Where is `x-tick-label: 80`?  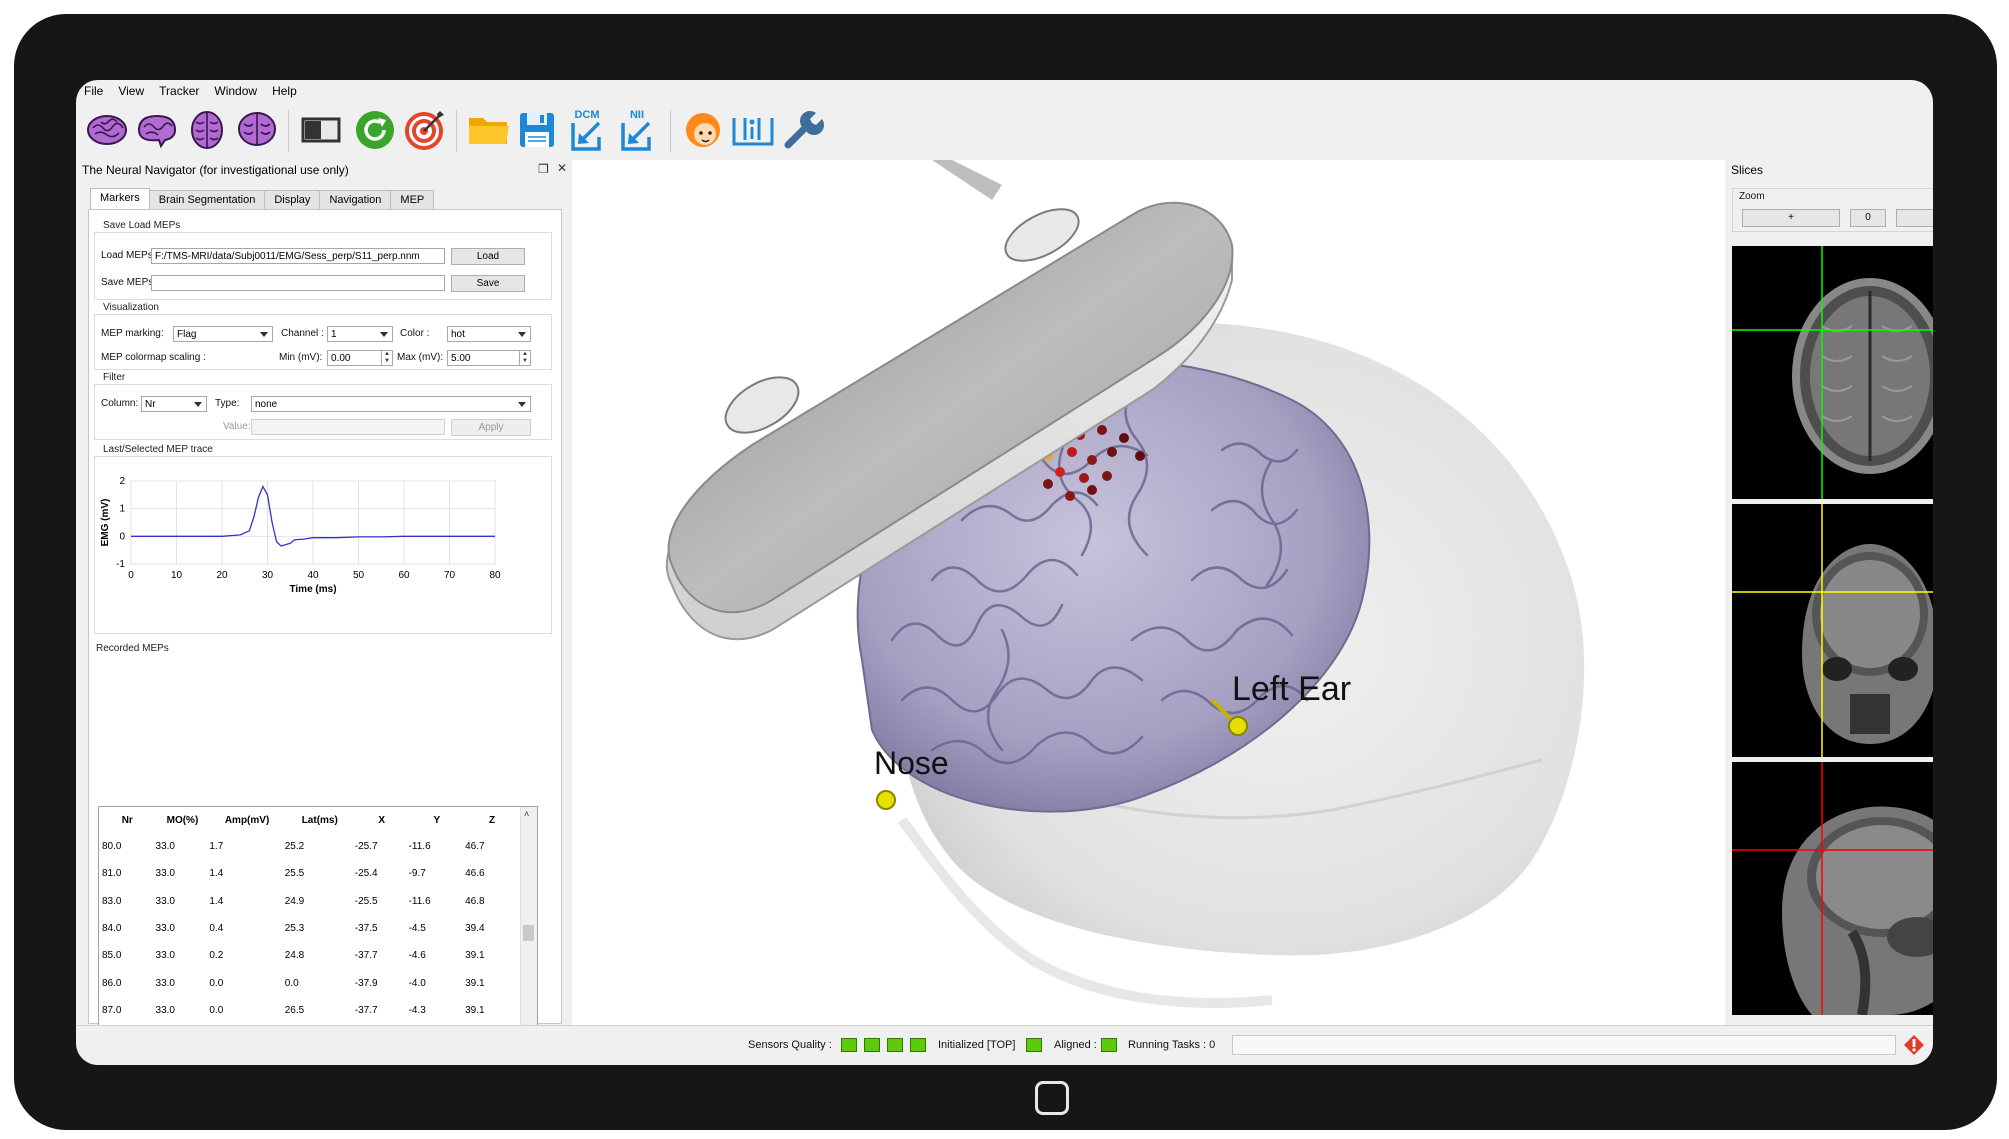 x-tick-label: 80 is located at coordinates (495, 575).